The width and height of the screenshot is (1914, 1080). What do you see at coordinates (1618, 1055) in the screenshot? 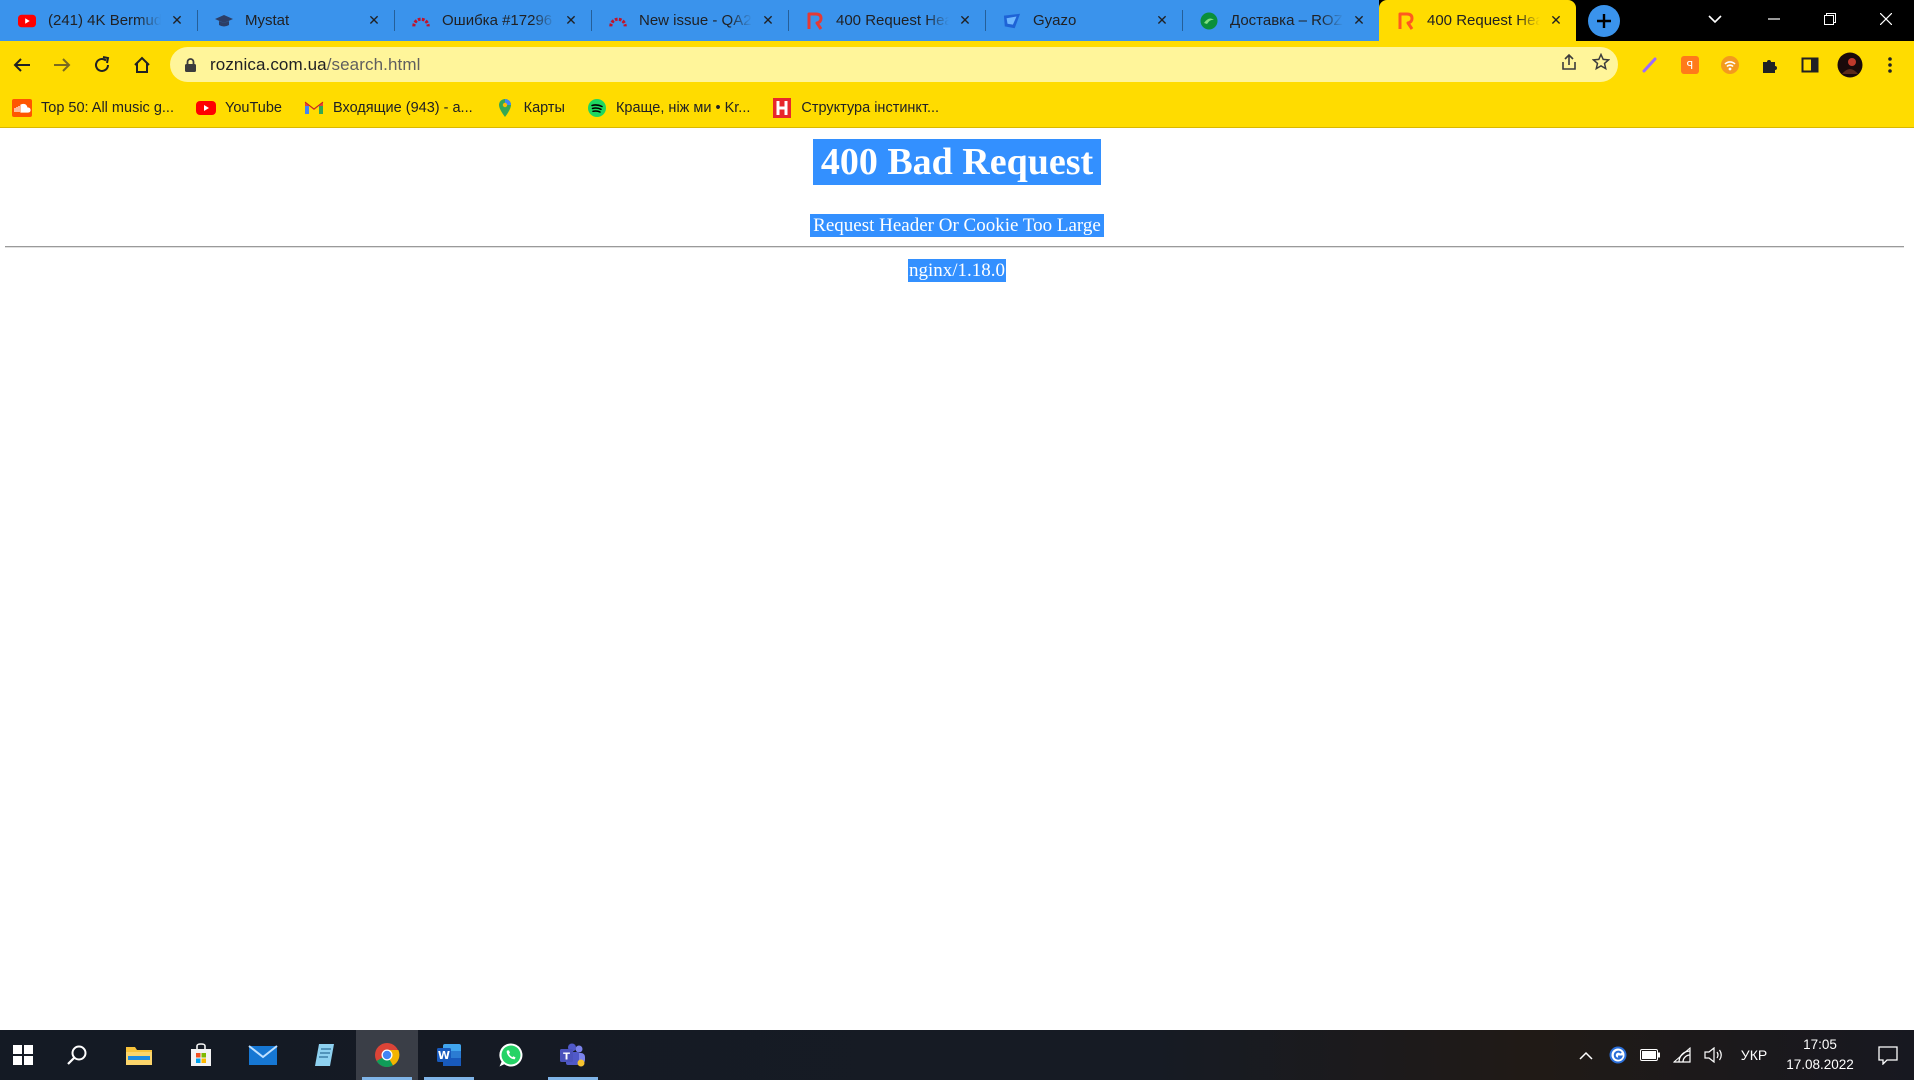
I see `tray-app-icon` at bounding box center [1618, 1055].